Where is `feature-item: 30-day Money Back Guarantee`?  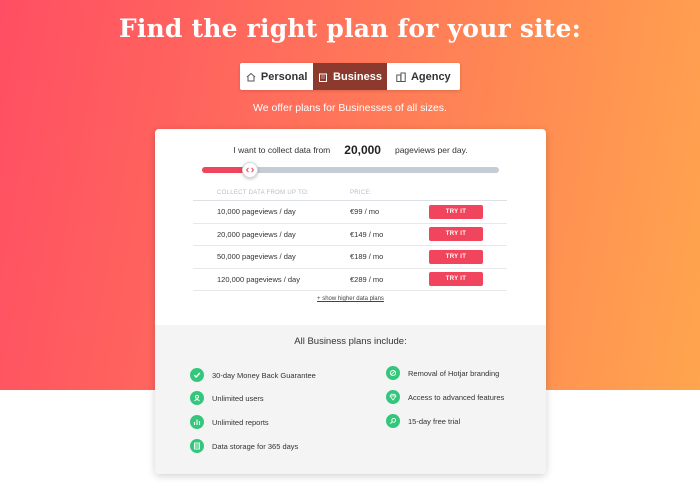 feature-item: 30-day Money Back Guarantee is located at coordinates (253, 375).